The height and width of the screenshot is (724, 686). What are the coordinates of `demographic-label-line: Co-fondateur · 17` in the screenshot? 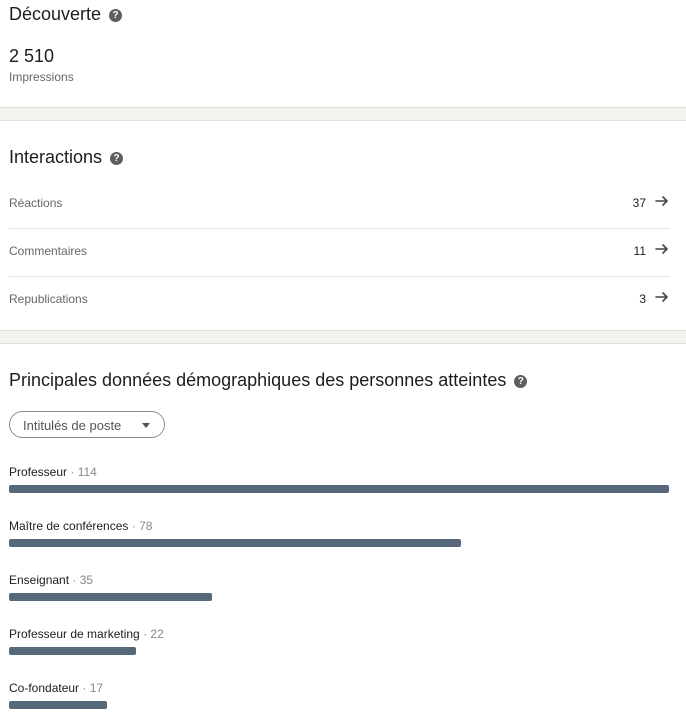 It's located at (339, 688).